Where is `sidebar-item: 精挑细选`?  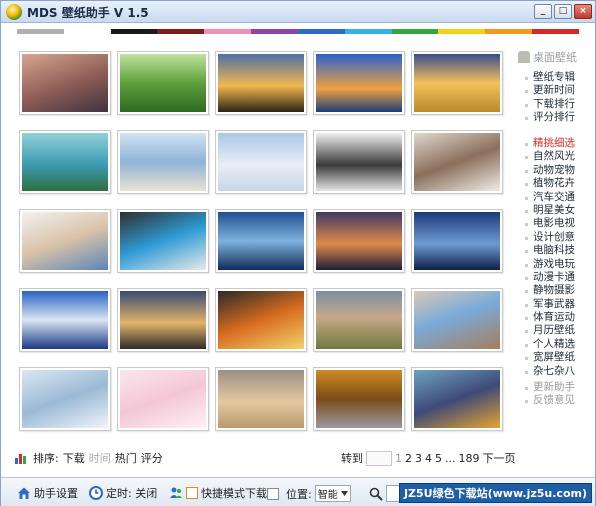 sidebar-item: 精挑细选 is located at coordinates (546, 143).